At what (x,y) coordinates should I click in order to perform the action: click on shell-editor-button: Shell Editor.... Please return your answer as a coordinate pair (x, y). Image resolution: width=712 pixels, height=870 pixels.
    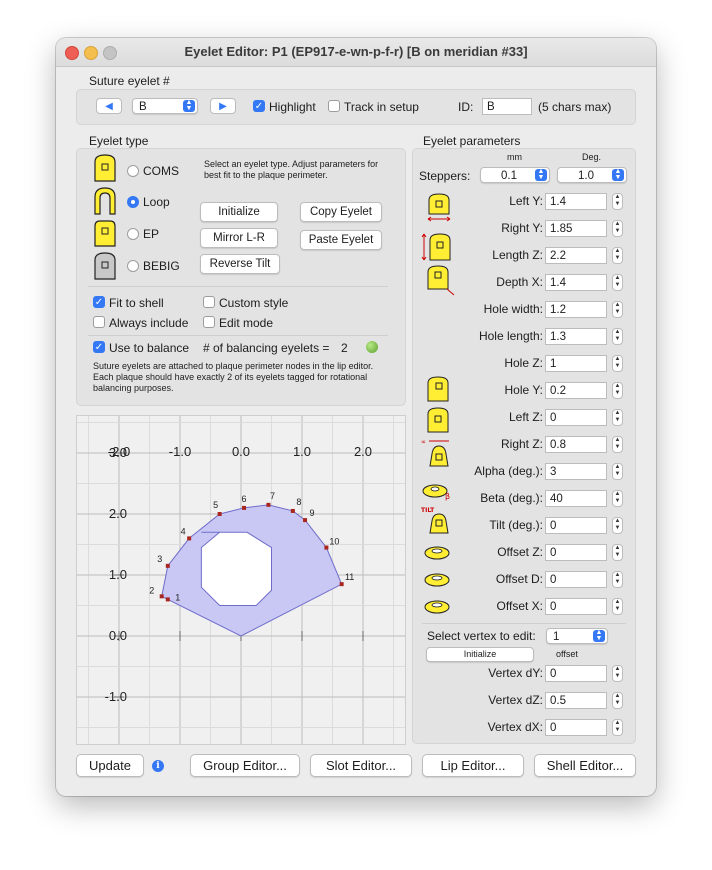
    Looking at the image, I should click on (585, 765).